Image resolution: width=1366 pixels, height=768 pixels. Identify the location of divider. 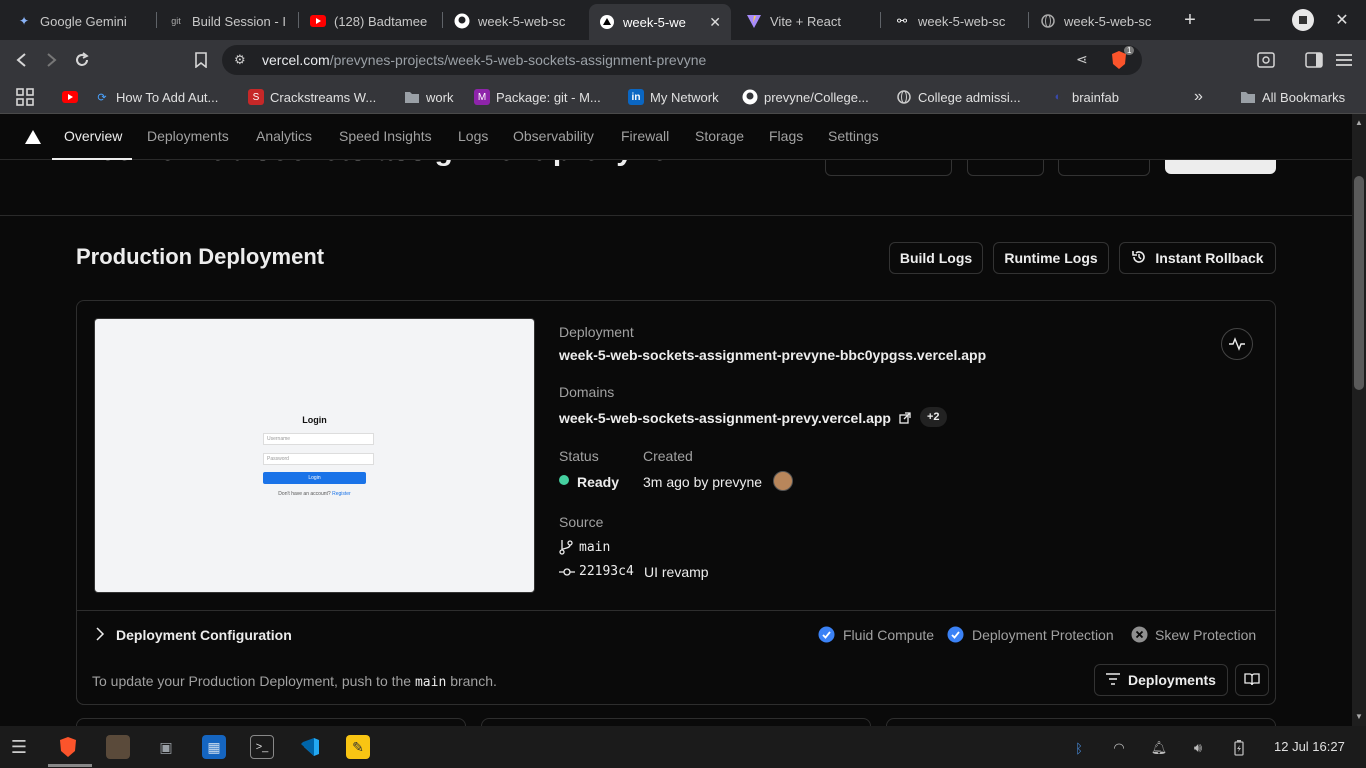
(676, 215).